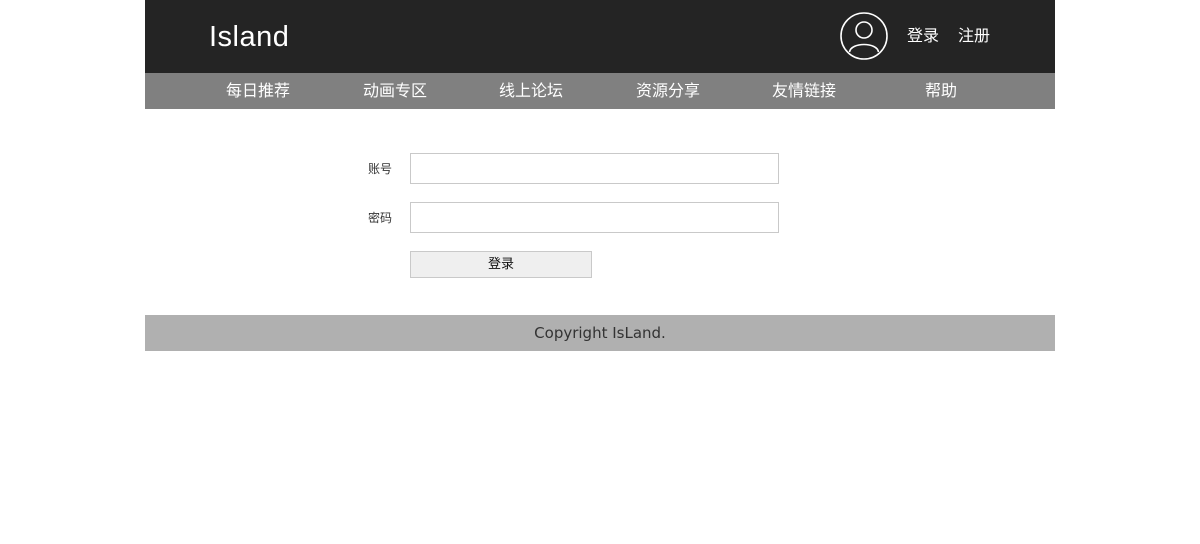 This screenshot has height=544, width=1200. I want to click on site-logo: Island, so click(249, 37).